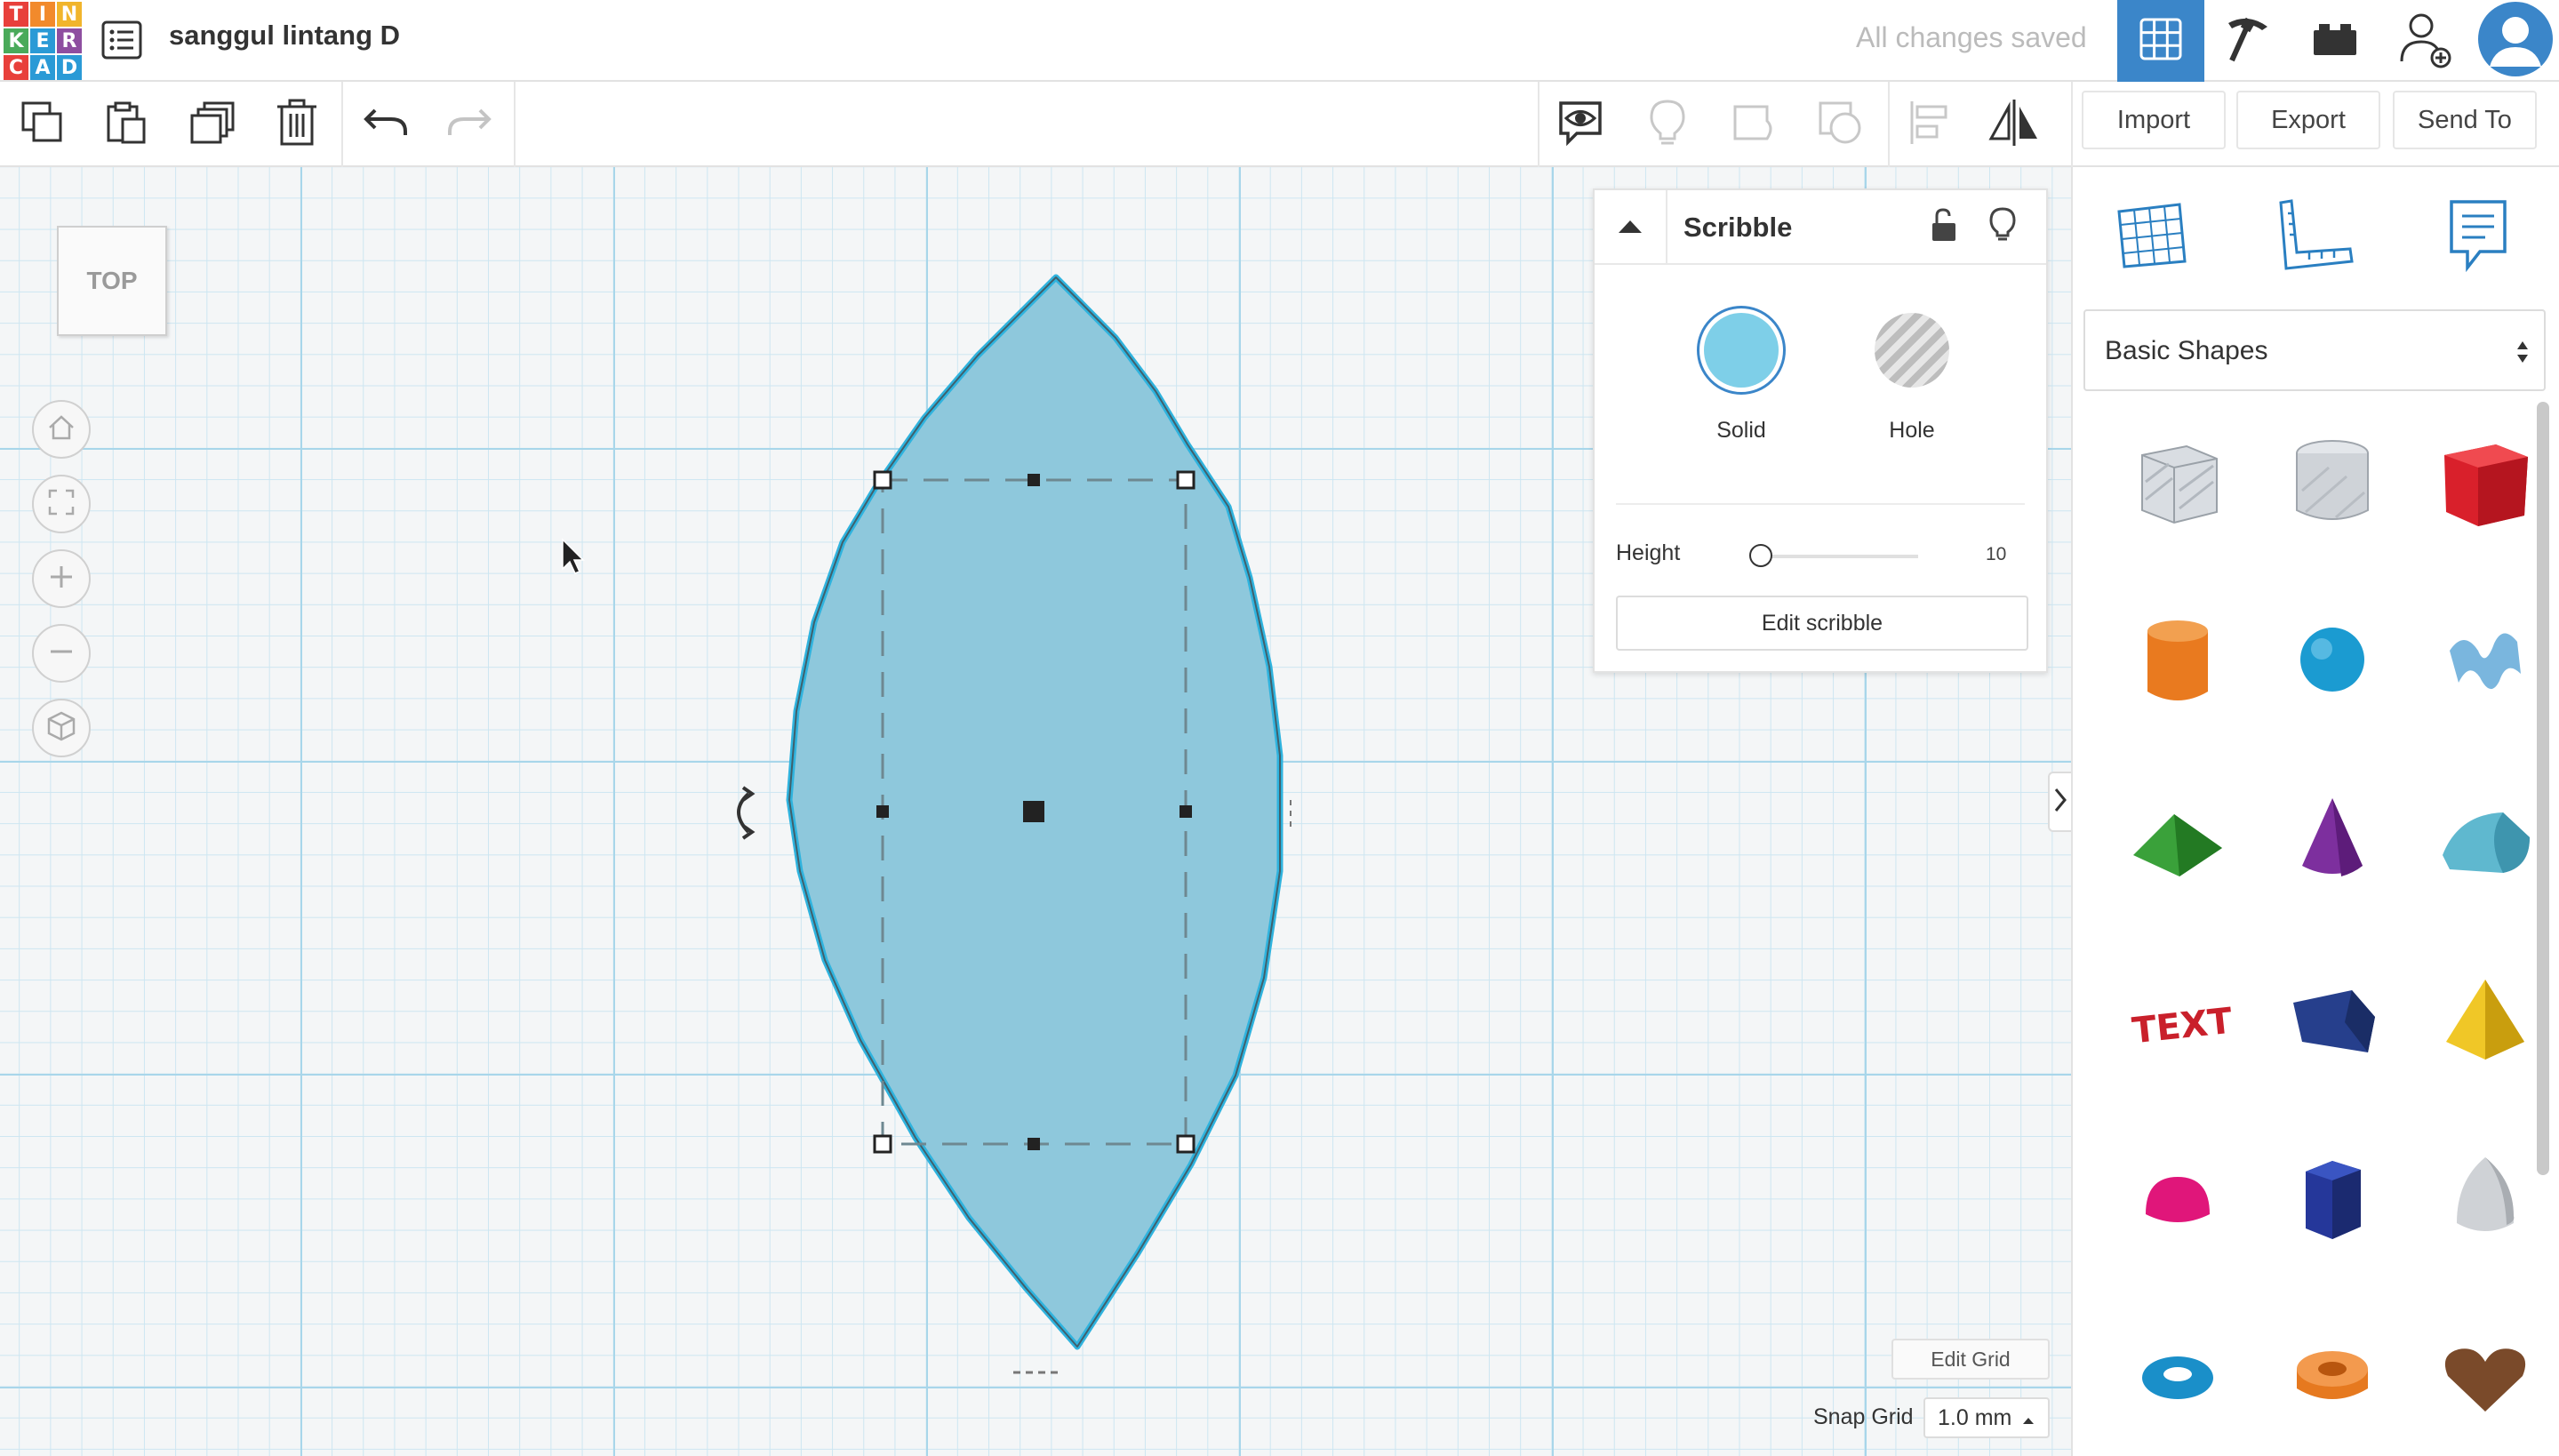  I want to click on align-button, so click(1928, 124).